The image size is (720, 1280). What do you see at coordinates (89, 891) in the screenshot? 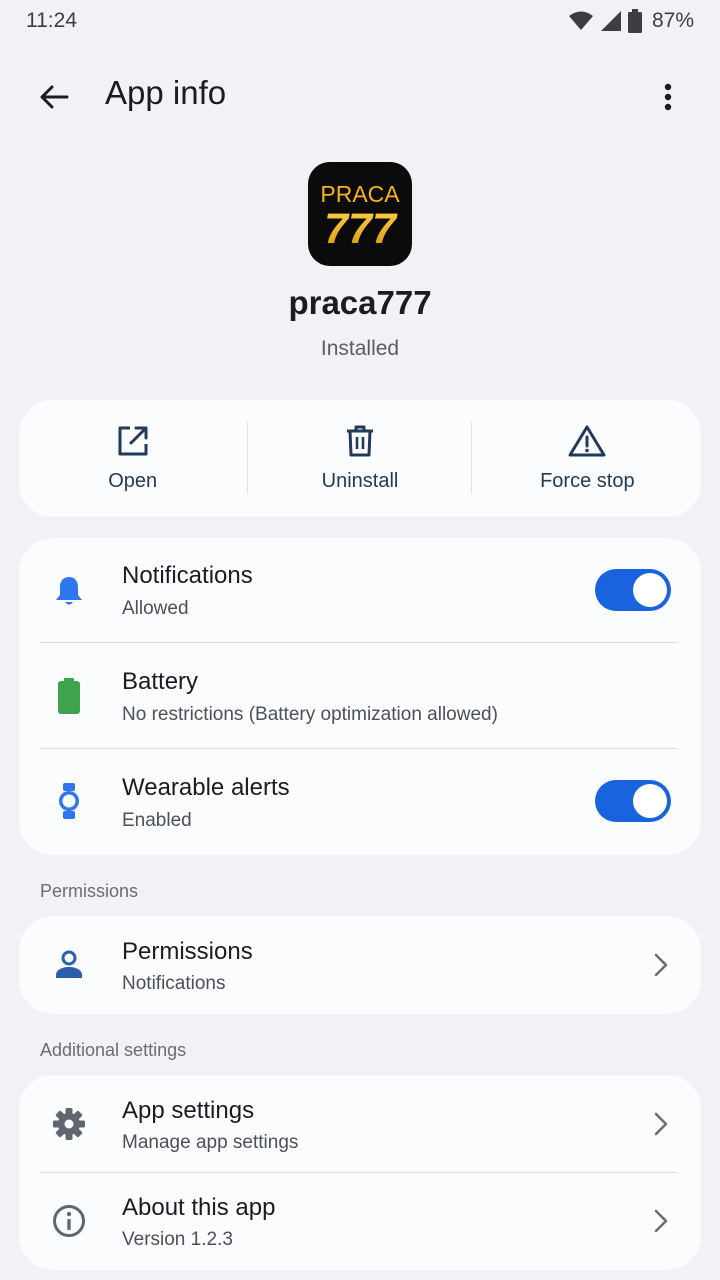
I see `permissions-section-header: Permissions` at bounding box center [89, 891].